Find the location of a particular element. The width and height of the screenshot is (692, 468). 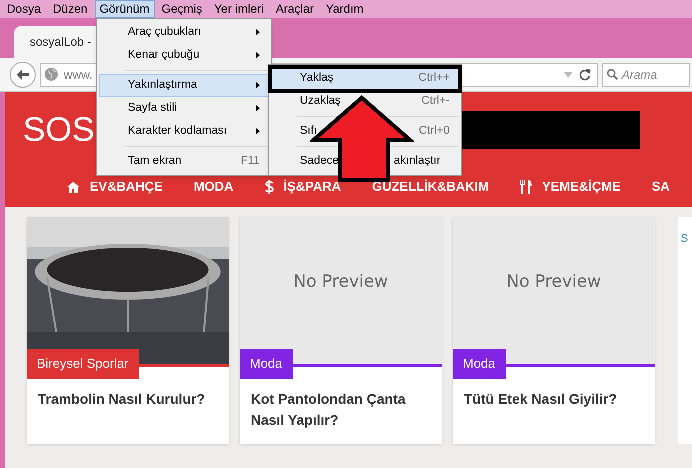

menu-item: Sıfı Ctrl+0 is located at coordinates (365, 131).